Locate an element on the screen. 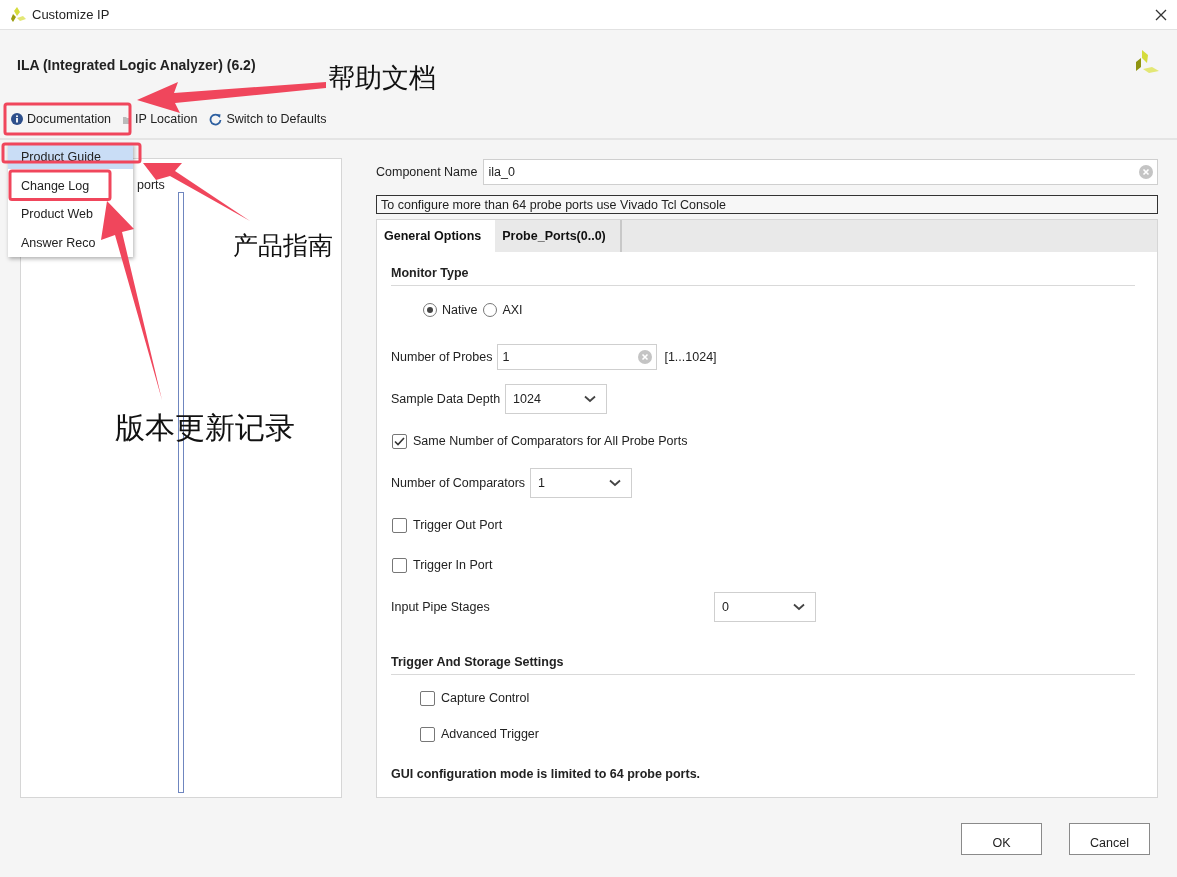  radio-button: Native is located at coordinates (450, 310).